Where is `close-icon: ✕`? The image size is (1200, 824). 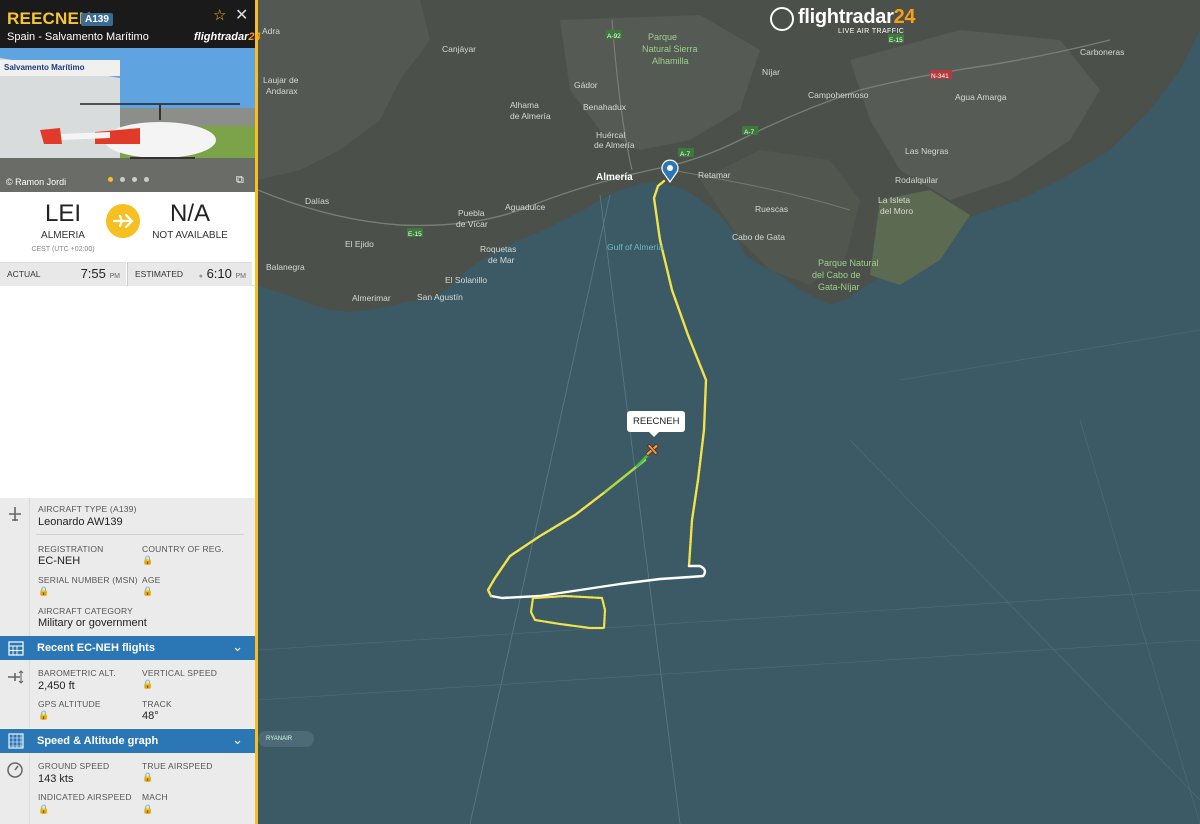
close-icon: ✕ is located at coordinates (243, 16).